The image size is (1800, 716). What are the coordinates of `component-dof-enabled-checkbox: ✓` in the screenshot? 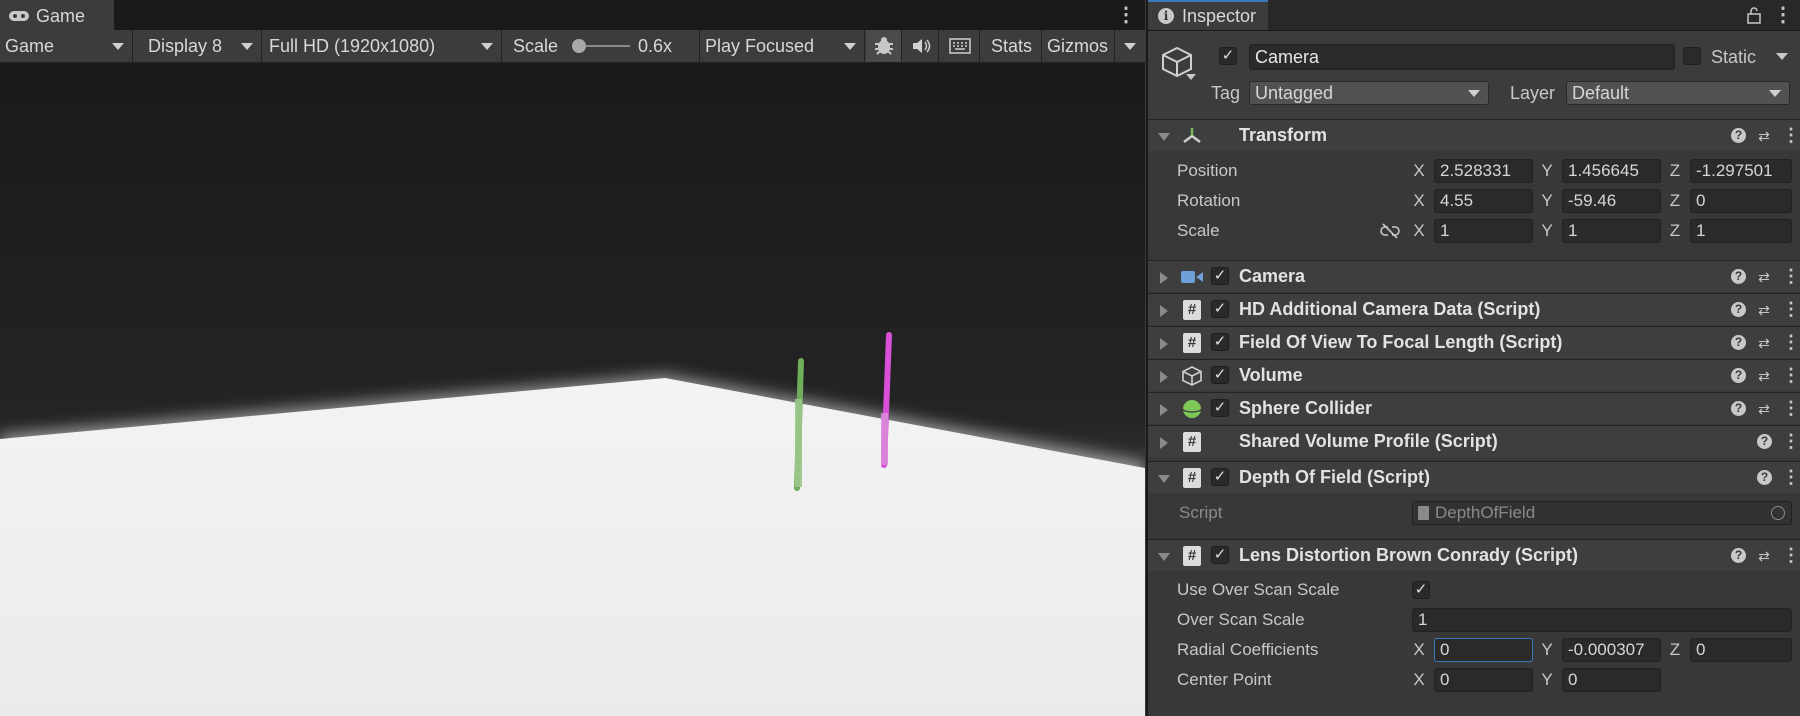 It's located at (1220, 477).